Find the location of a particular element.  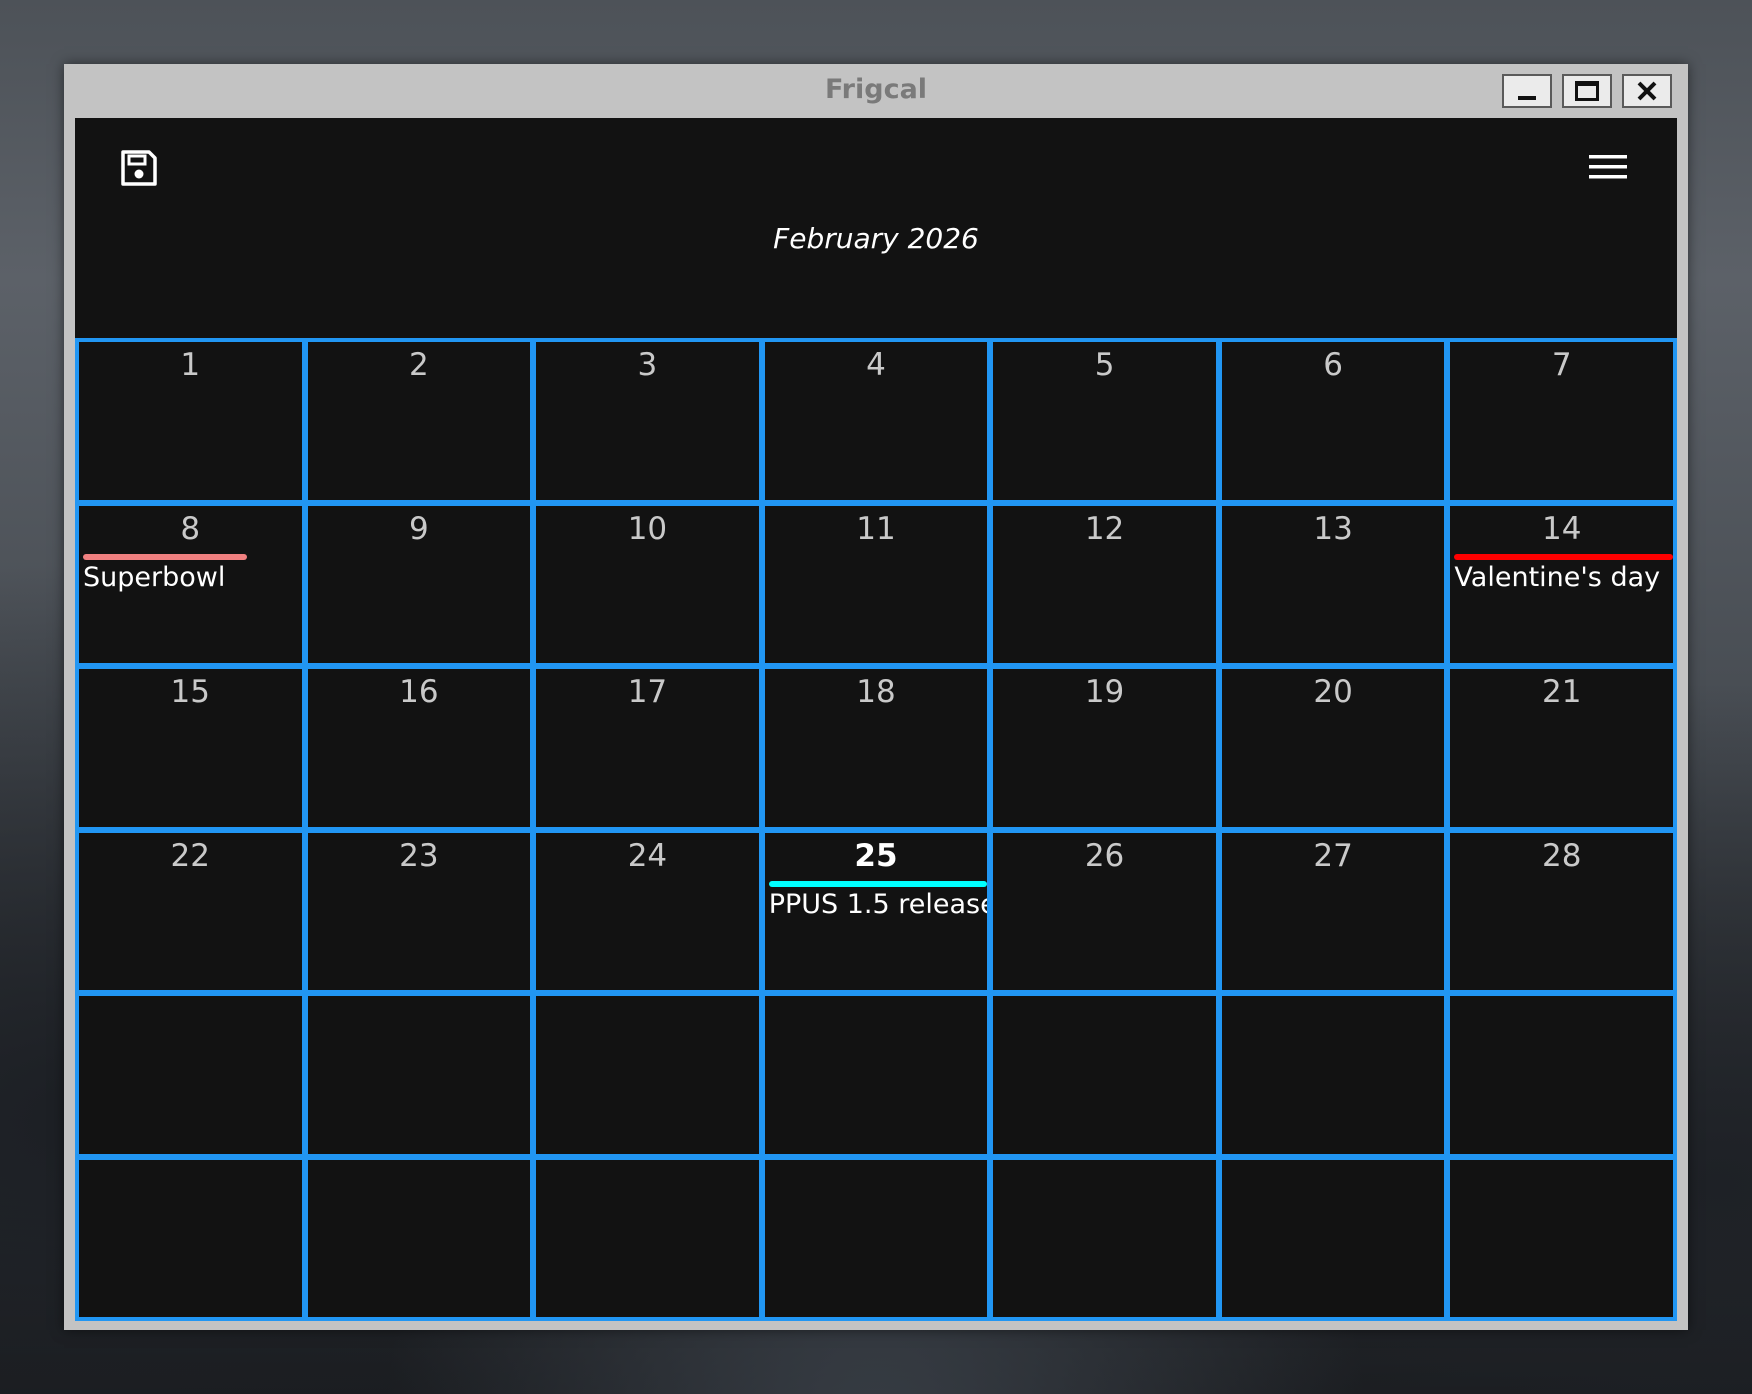

day-cell: 1 is located at coordinates (190, 421).